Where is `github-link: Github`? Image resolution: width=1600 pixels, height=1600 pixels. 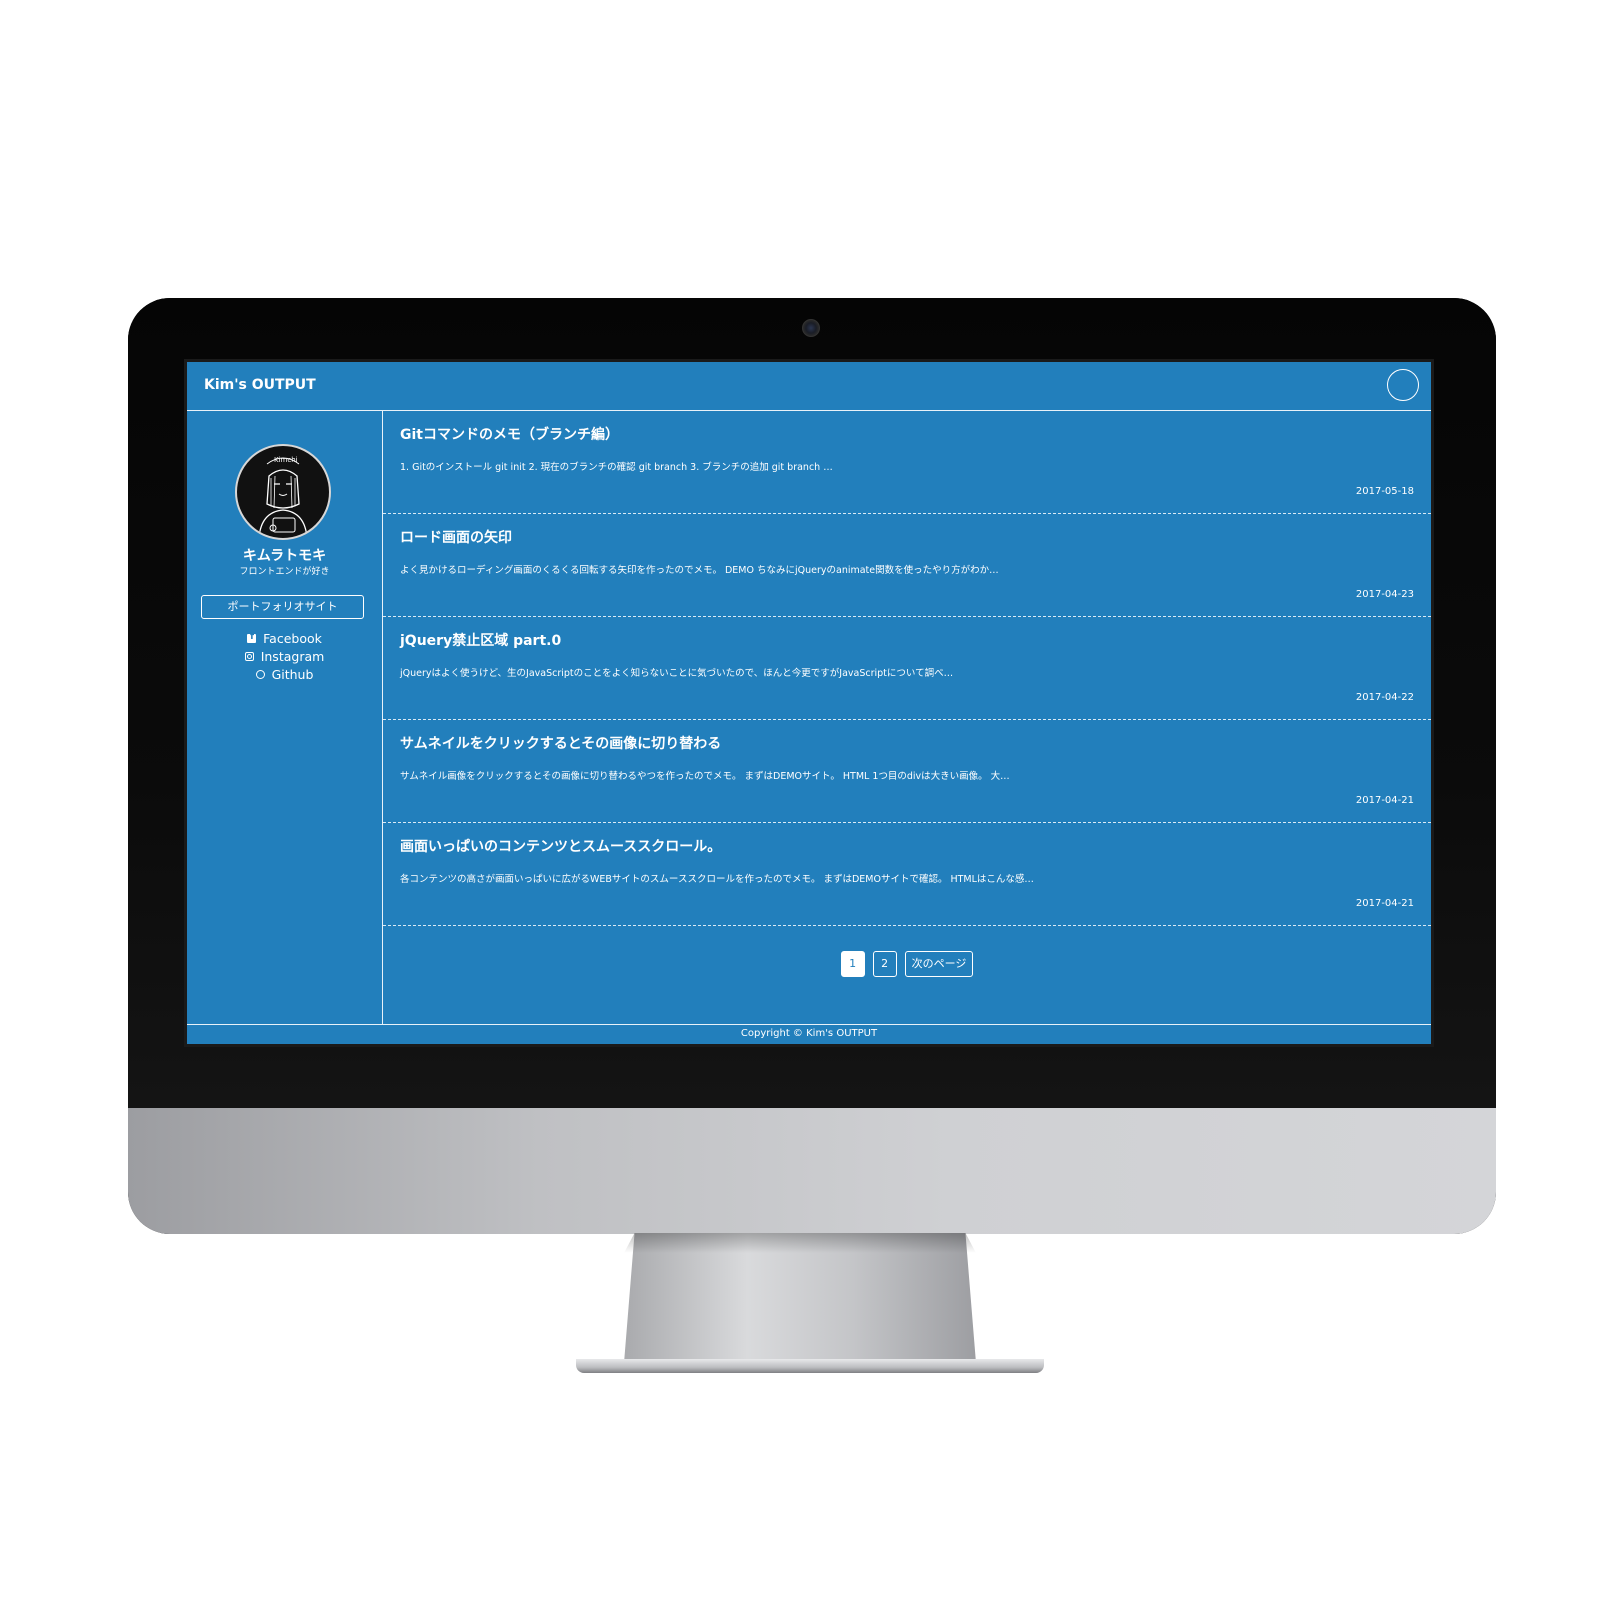 github-link: Github is located at coordinates (284, 674).